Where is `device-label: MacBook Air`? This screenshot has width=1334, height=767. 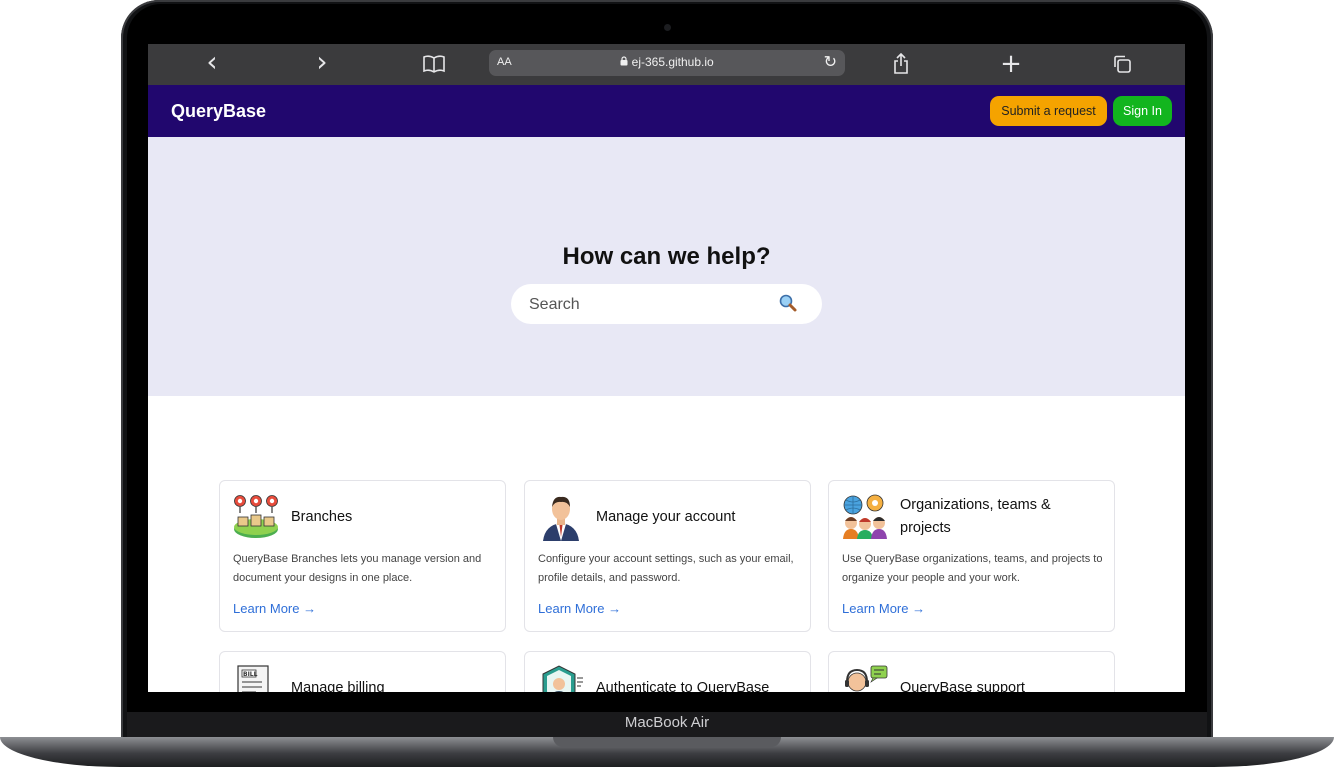
device-label: MacBook Air is located at coordinates (667, 722).